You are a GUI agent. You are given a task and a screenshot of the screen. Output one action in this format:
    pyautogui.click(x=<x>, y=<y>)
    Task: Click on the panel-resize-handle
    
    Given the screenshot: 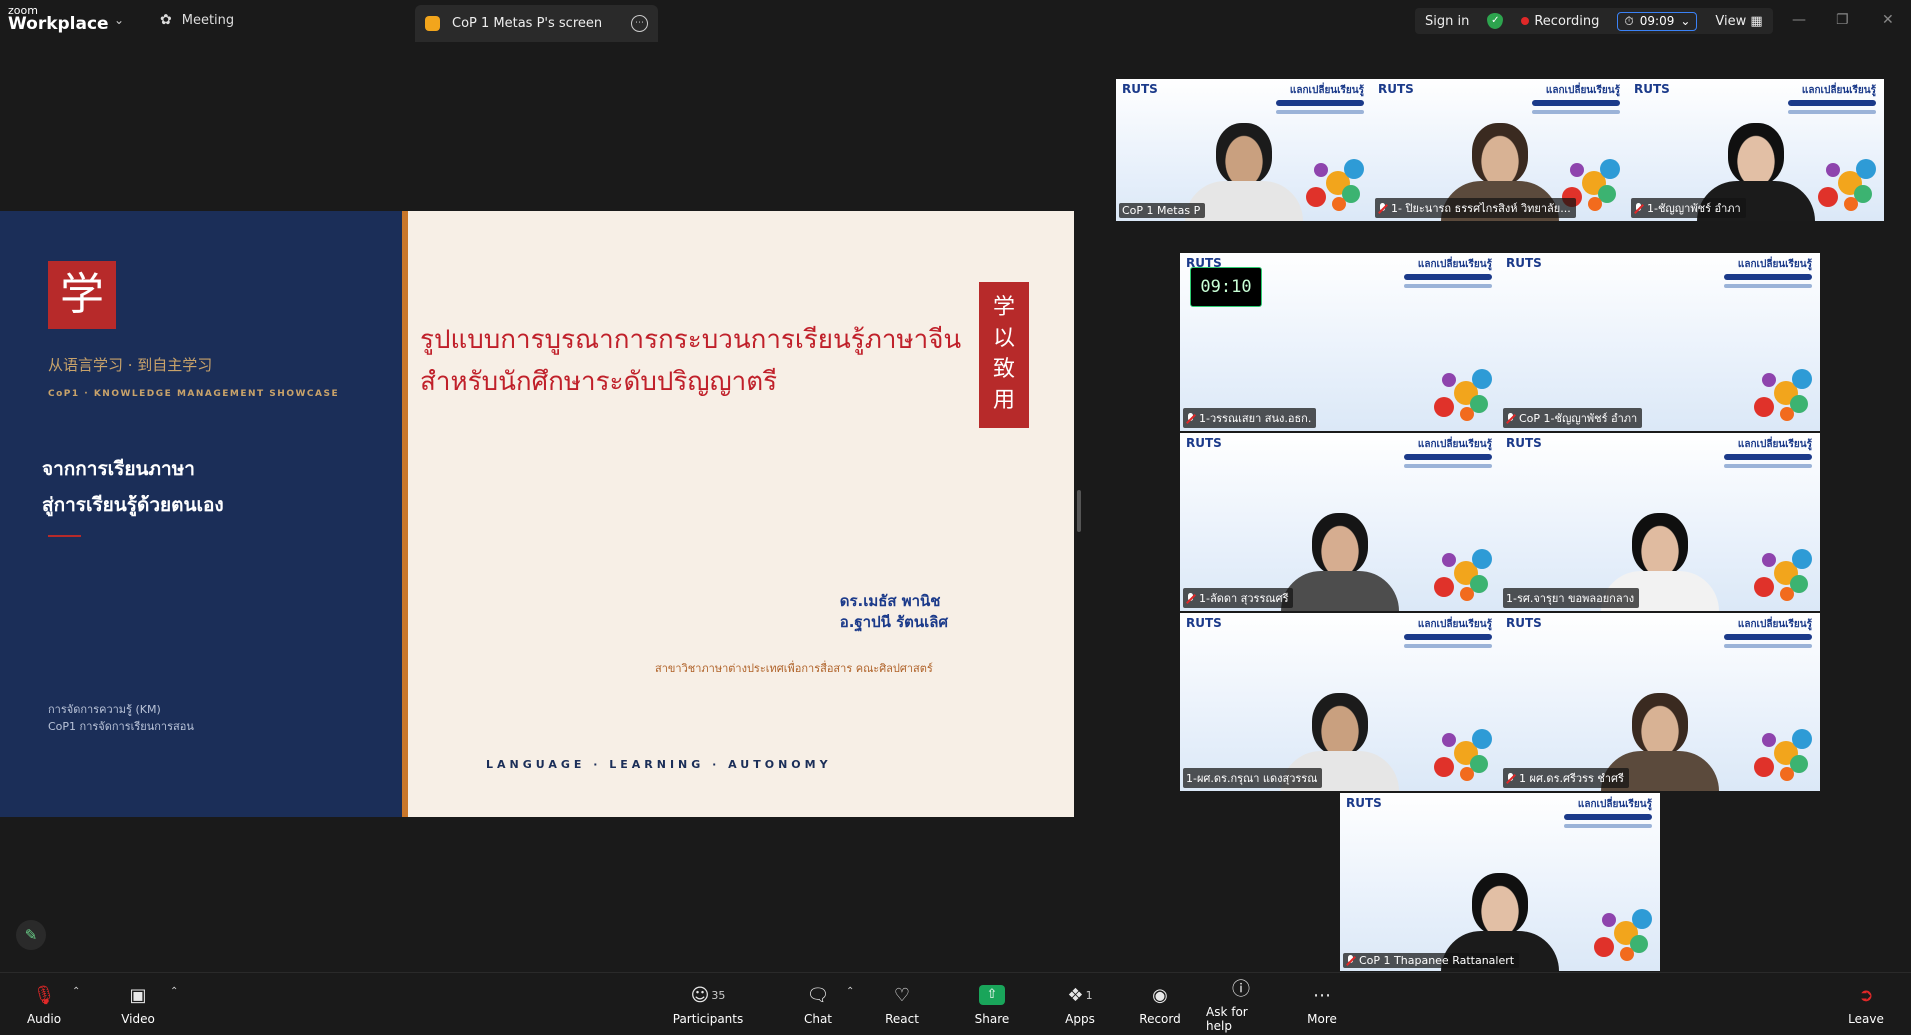 What is the action you would take?
    pyautogui.click(x=1079, y=511)
    